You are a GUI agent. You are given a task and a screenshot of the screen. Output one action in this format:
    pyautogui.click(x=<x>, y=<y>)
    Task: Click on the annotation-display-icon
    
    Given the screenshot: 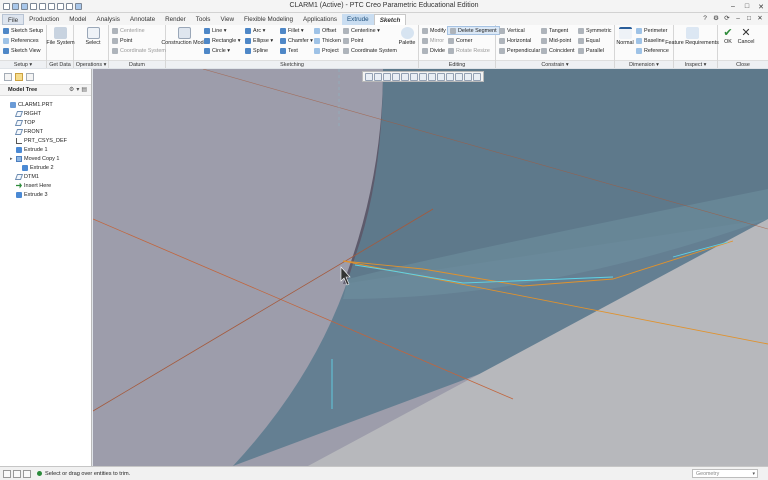 What is the action you would take?
    pyautogui.click(x=450, y=76)
    